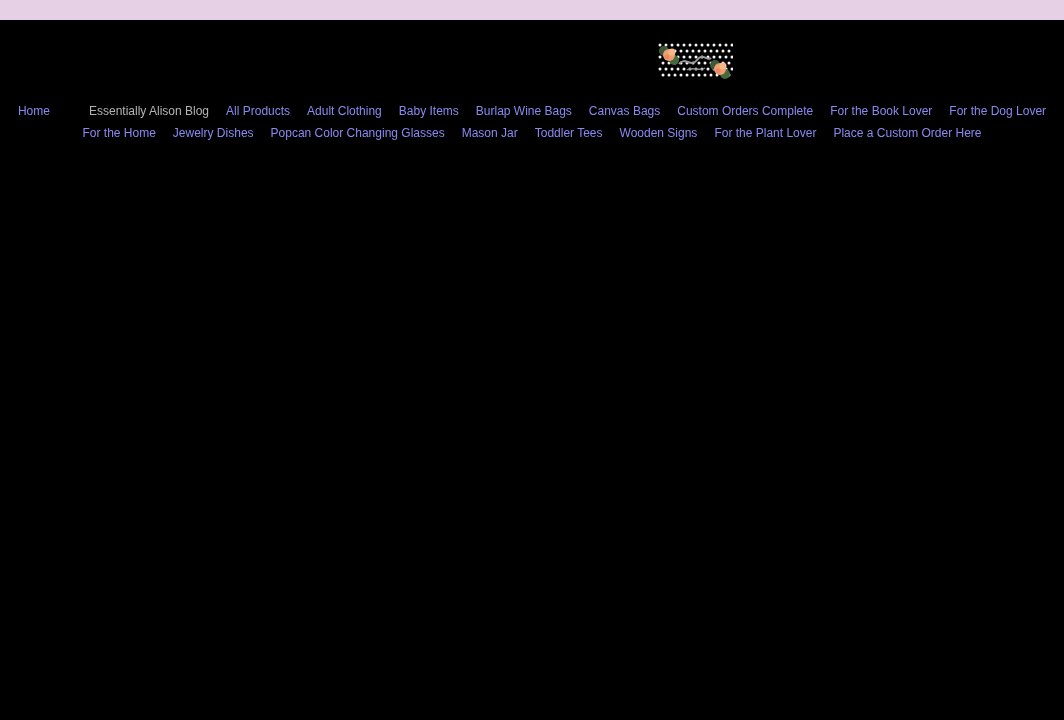  I want to click on nav-link: Custom Orders Complete, so click(745, 111).